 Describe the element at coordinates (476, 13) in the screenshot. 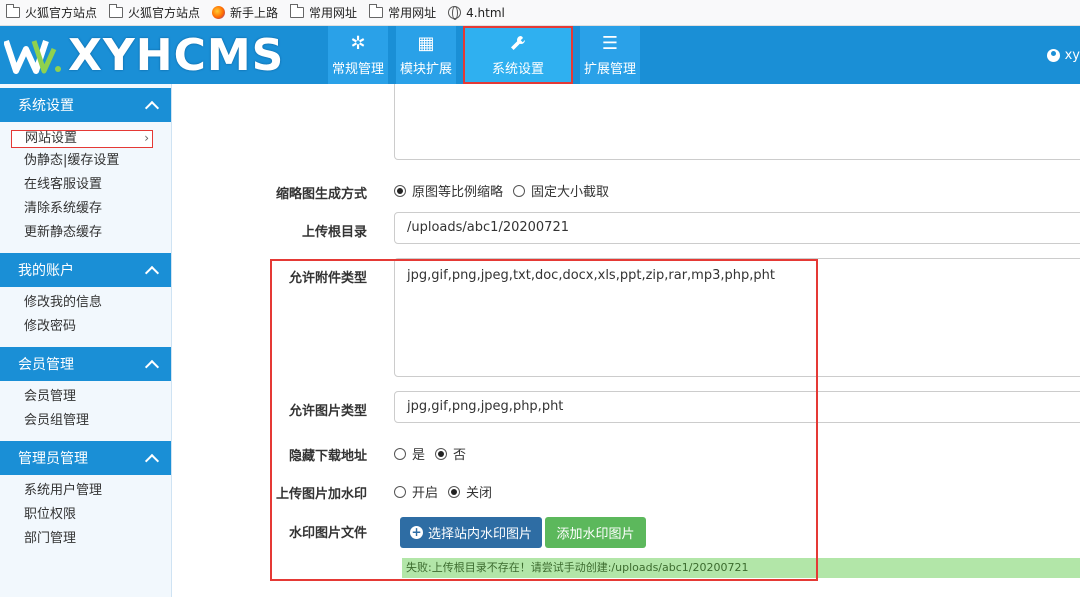

I see `bookmark-item: 4.html` at that location.